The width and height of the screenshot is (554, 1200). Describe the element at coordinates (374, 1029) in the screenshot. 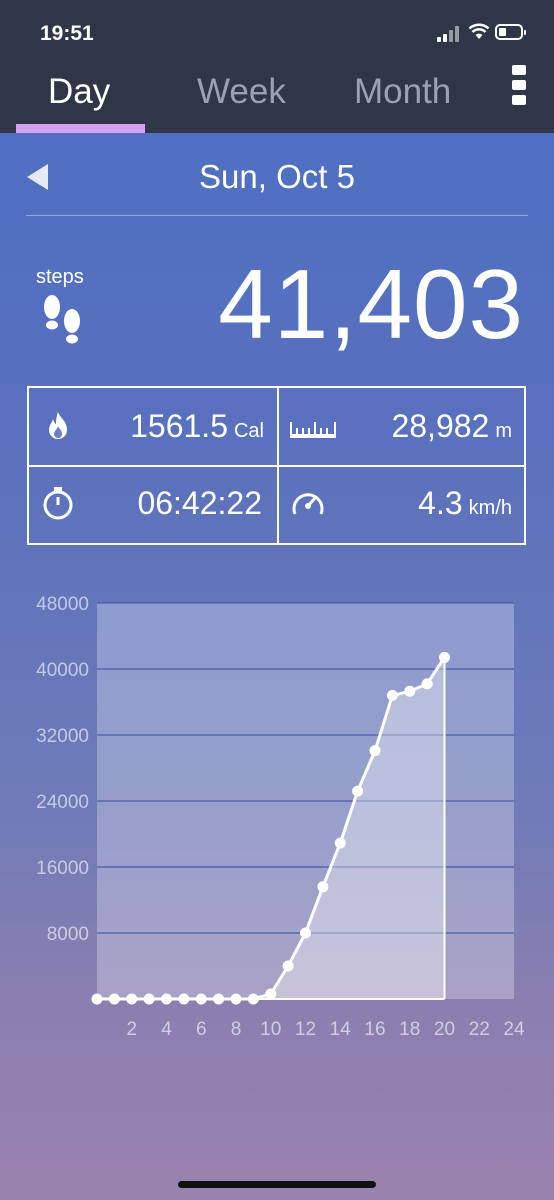

I see `x-tick-label: 16` at that location.